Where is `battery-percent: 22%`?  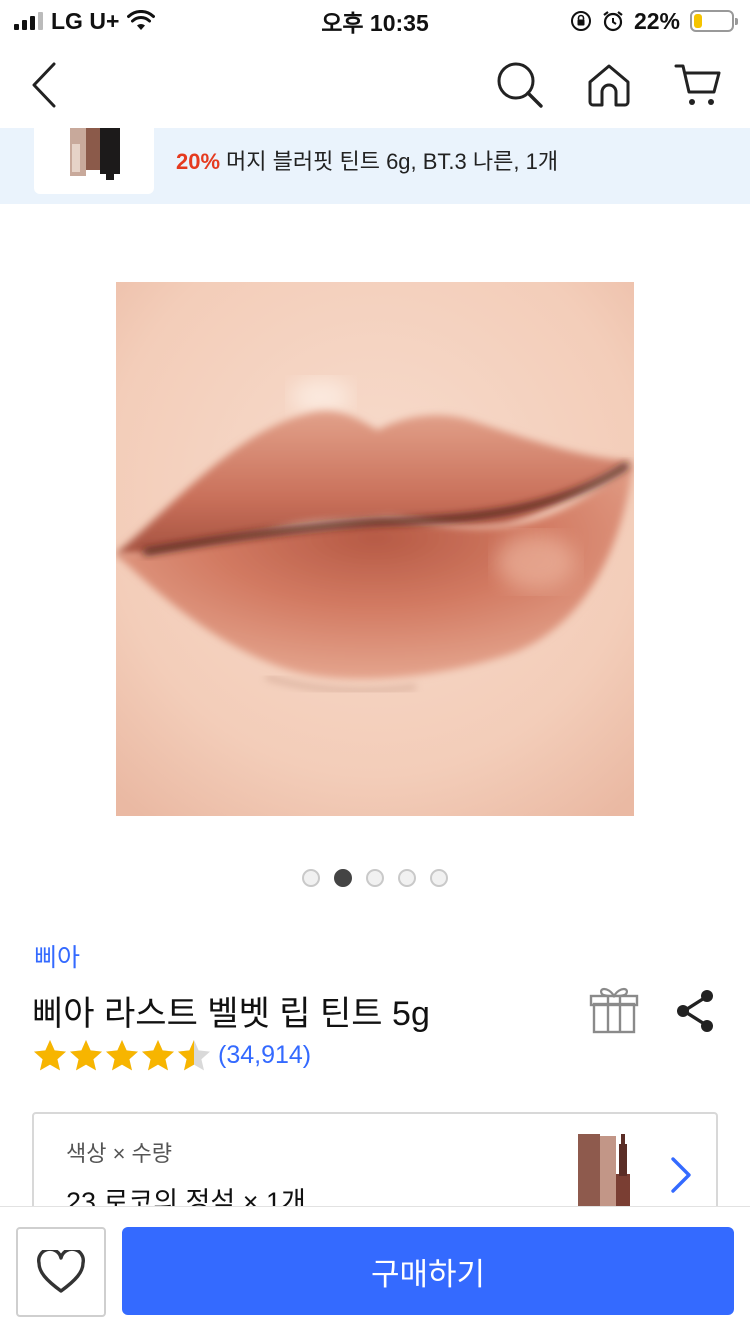 battery-percent: 22% is located at coordinates (656, 20).